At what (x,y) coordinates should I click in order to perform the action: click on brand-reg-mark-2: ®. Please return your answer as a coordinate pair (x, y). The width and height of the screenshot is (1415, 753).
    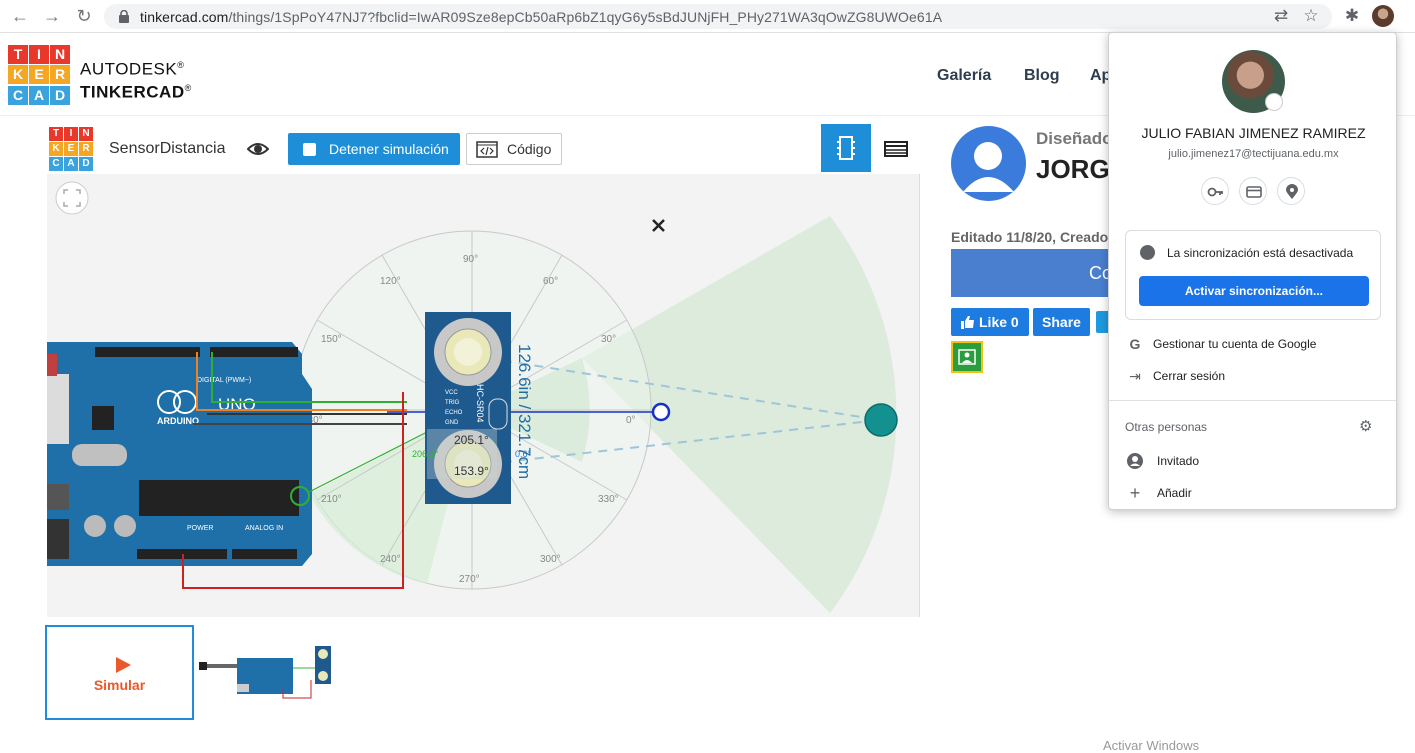
    Looking at the image, I should click on (188, 87).